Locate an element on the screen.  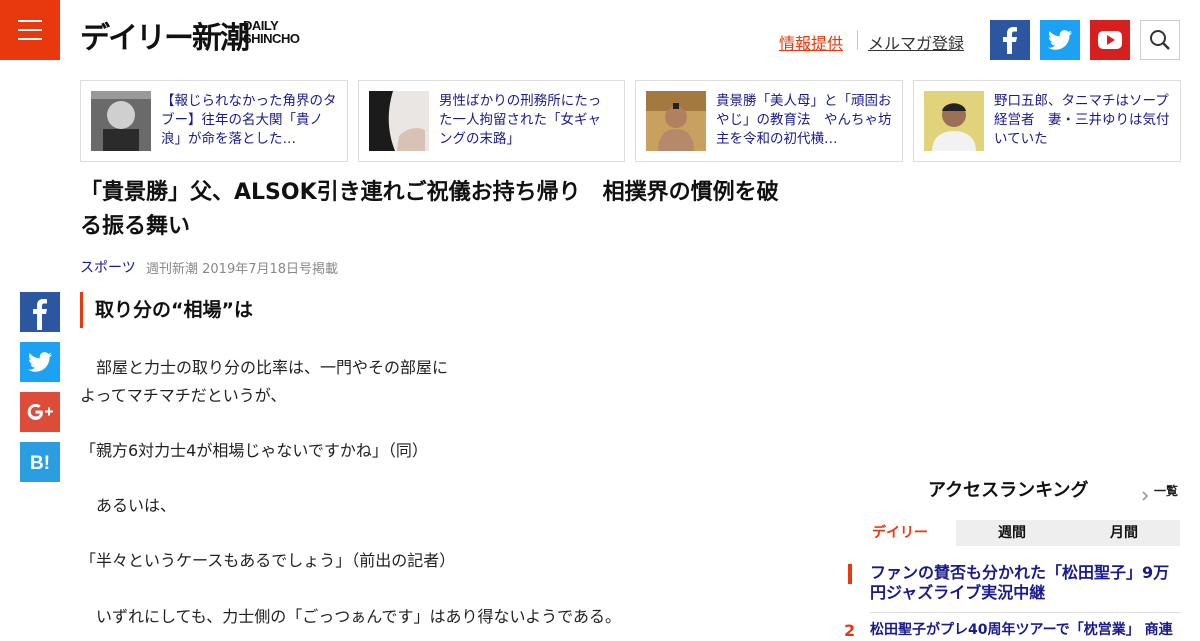
logo-en: DAILY SHINCHO is located at coordinates (271, 32).